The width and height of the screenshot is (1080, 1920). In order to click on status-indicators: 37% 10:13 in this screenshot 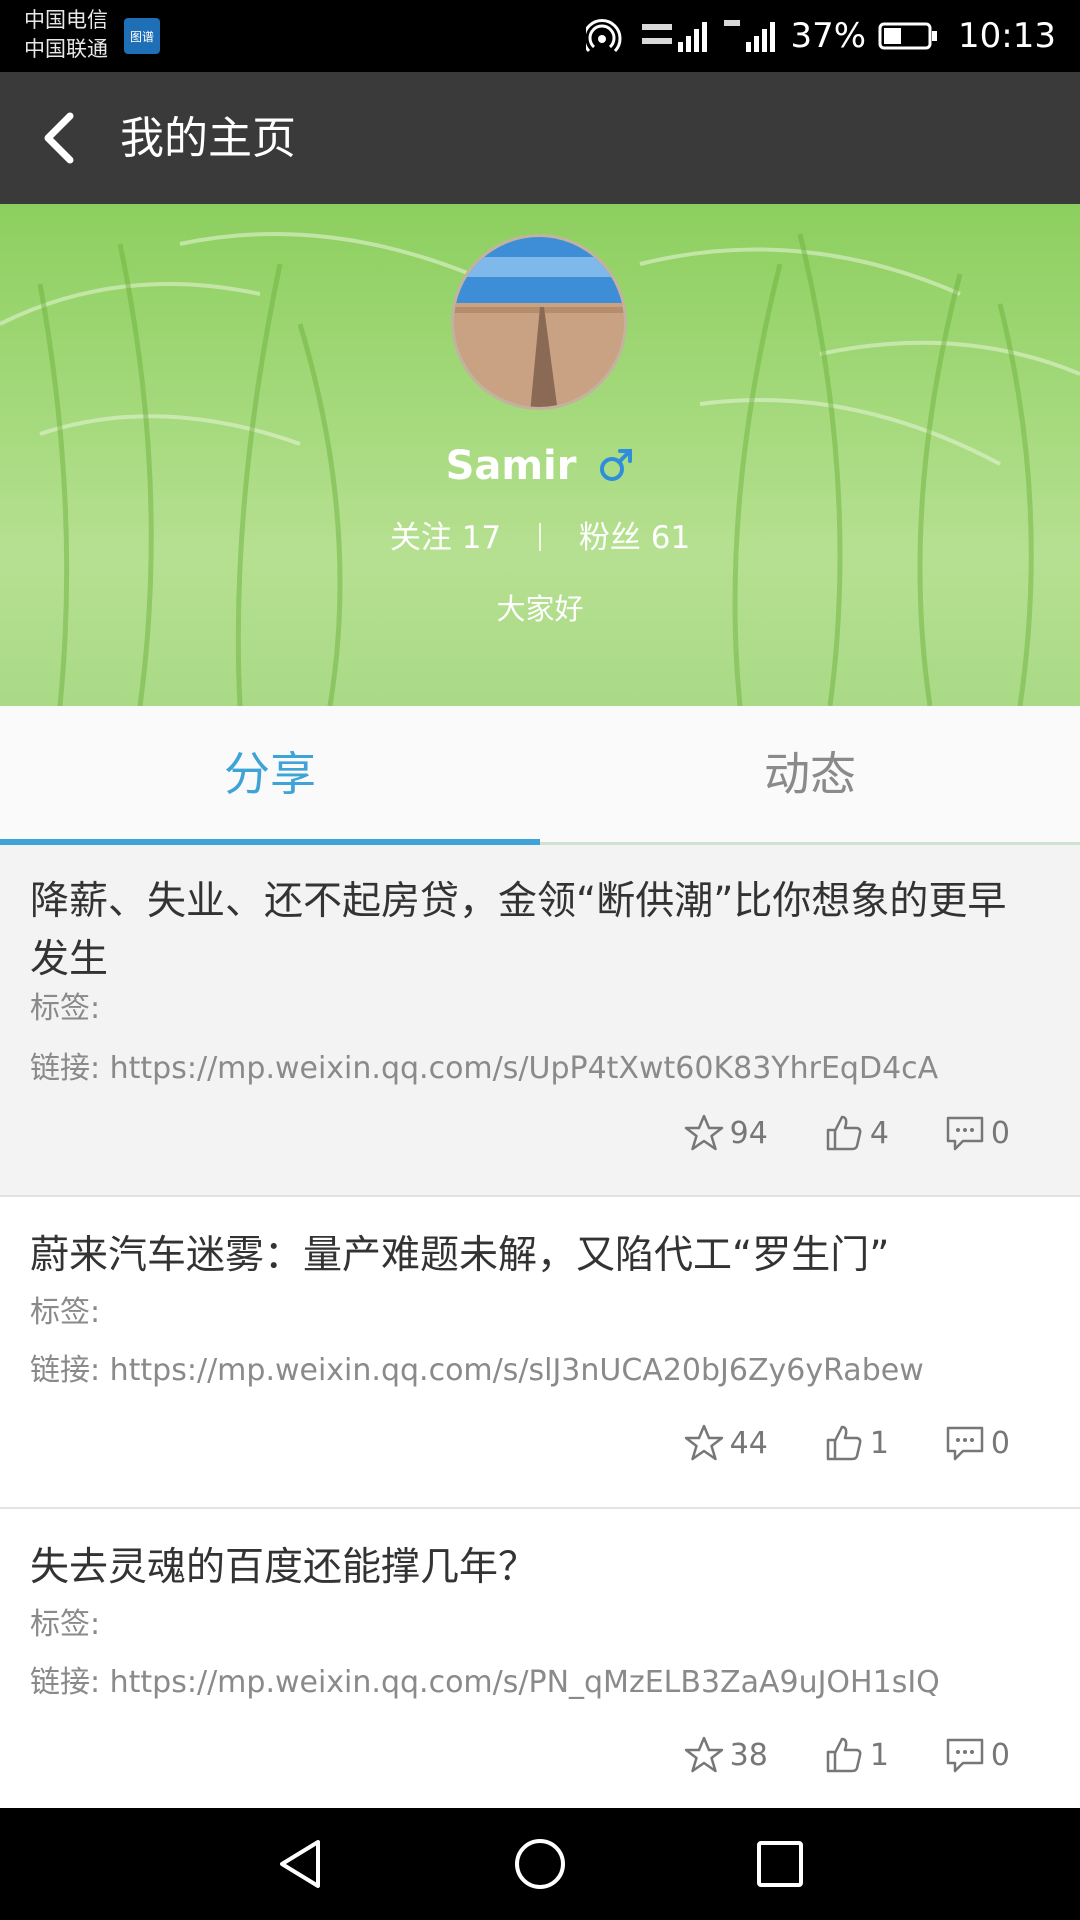, I will do `click(821, 36)`.